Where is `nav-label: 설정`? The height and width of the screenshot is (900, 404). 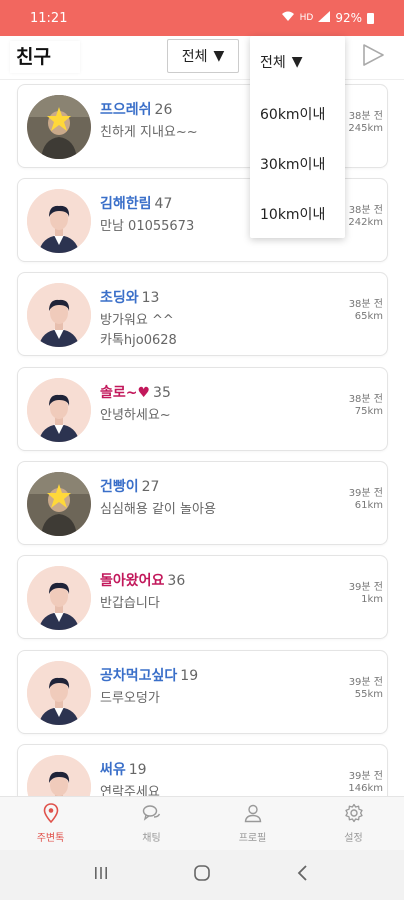
nav-label: 설정 is located at coordinates (353, 838).